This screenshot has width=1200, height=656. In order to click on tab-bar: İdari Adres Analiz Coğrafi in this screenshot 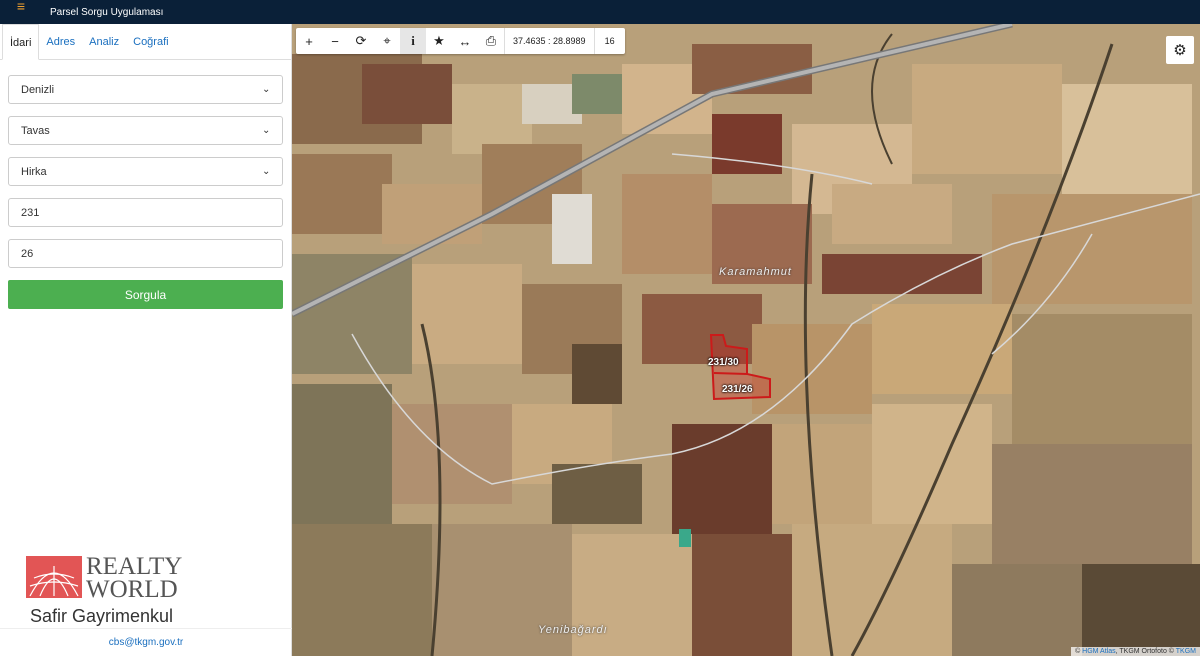, I will do `click(145, 42)`.